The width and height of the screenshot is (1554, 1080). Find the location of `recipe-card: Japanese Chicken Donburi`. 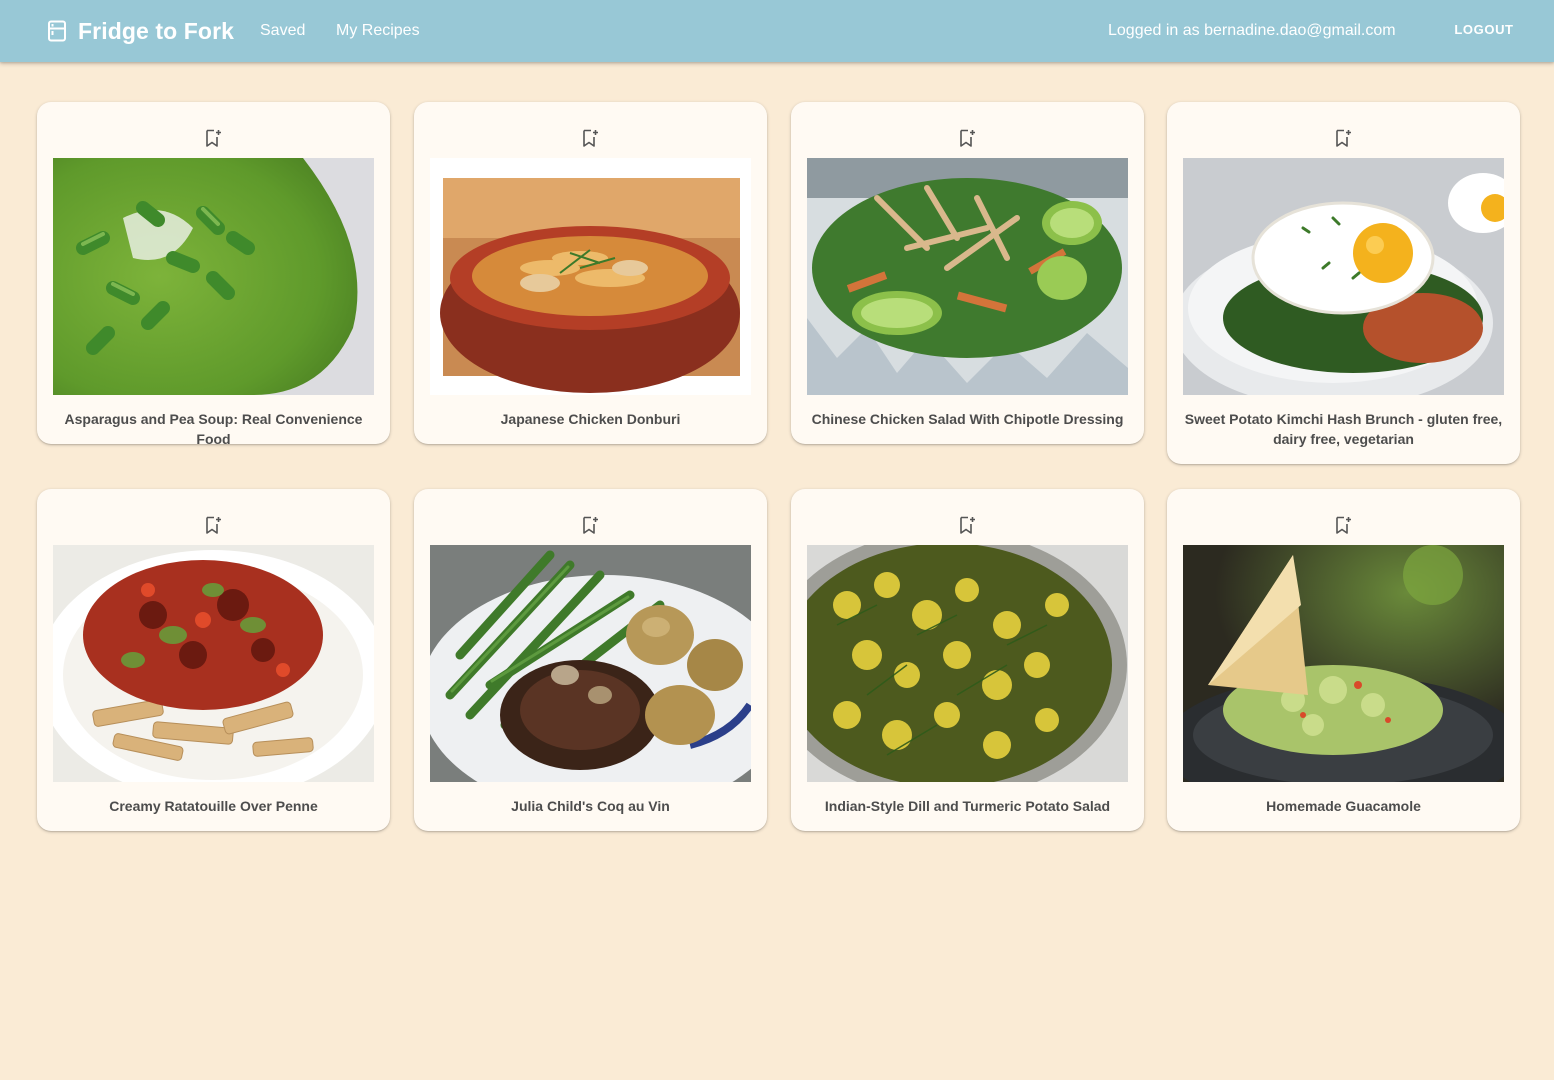

recipe-card: Japanese Chicken Donburi is located at coordinates (590, 273).